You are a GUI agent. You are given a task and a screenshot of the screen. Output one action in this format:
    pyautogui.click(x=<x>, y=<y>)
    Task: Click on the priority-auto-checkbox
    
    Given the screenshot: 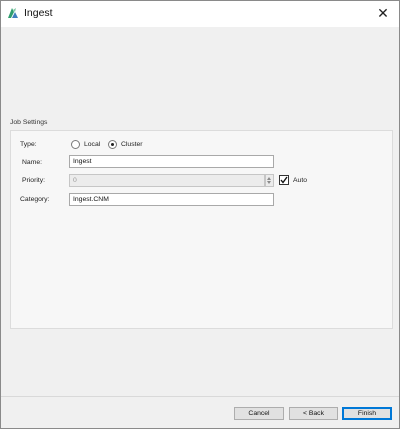 What is the action you would take?
    pyautogui.click(x=284, y=180)
    